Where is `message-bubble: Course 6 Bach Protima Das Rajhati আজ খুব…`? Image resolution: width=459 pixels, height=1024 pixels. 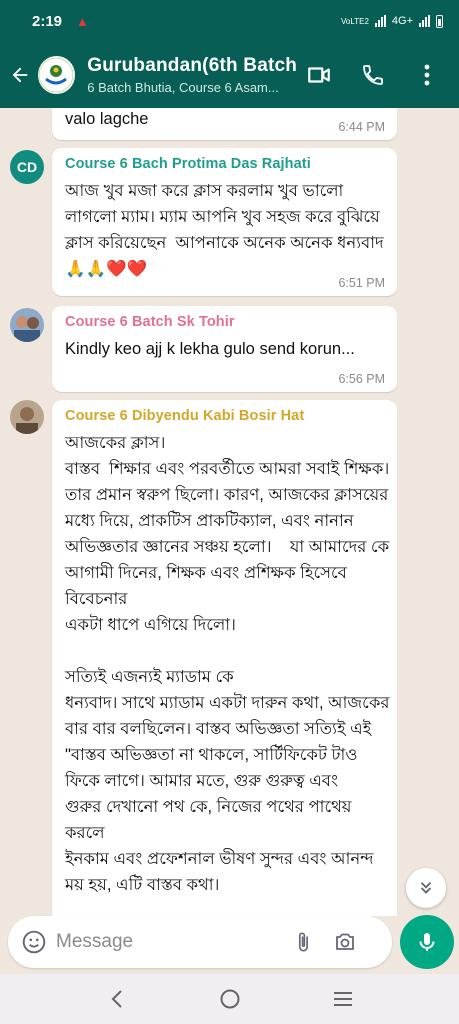
message-bubble: Course 6 Bach Protima Das Rajhati আজ খুব… is located at coordinates (224, 222).